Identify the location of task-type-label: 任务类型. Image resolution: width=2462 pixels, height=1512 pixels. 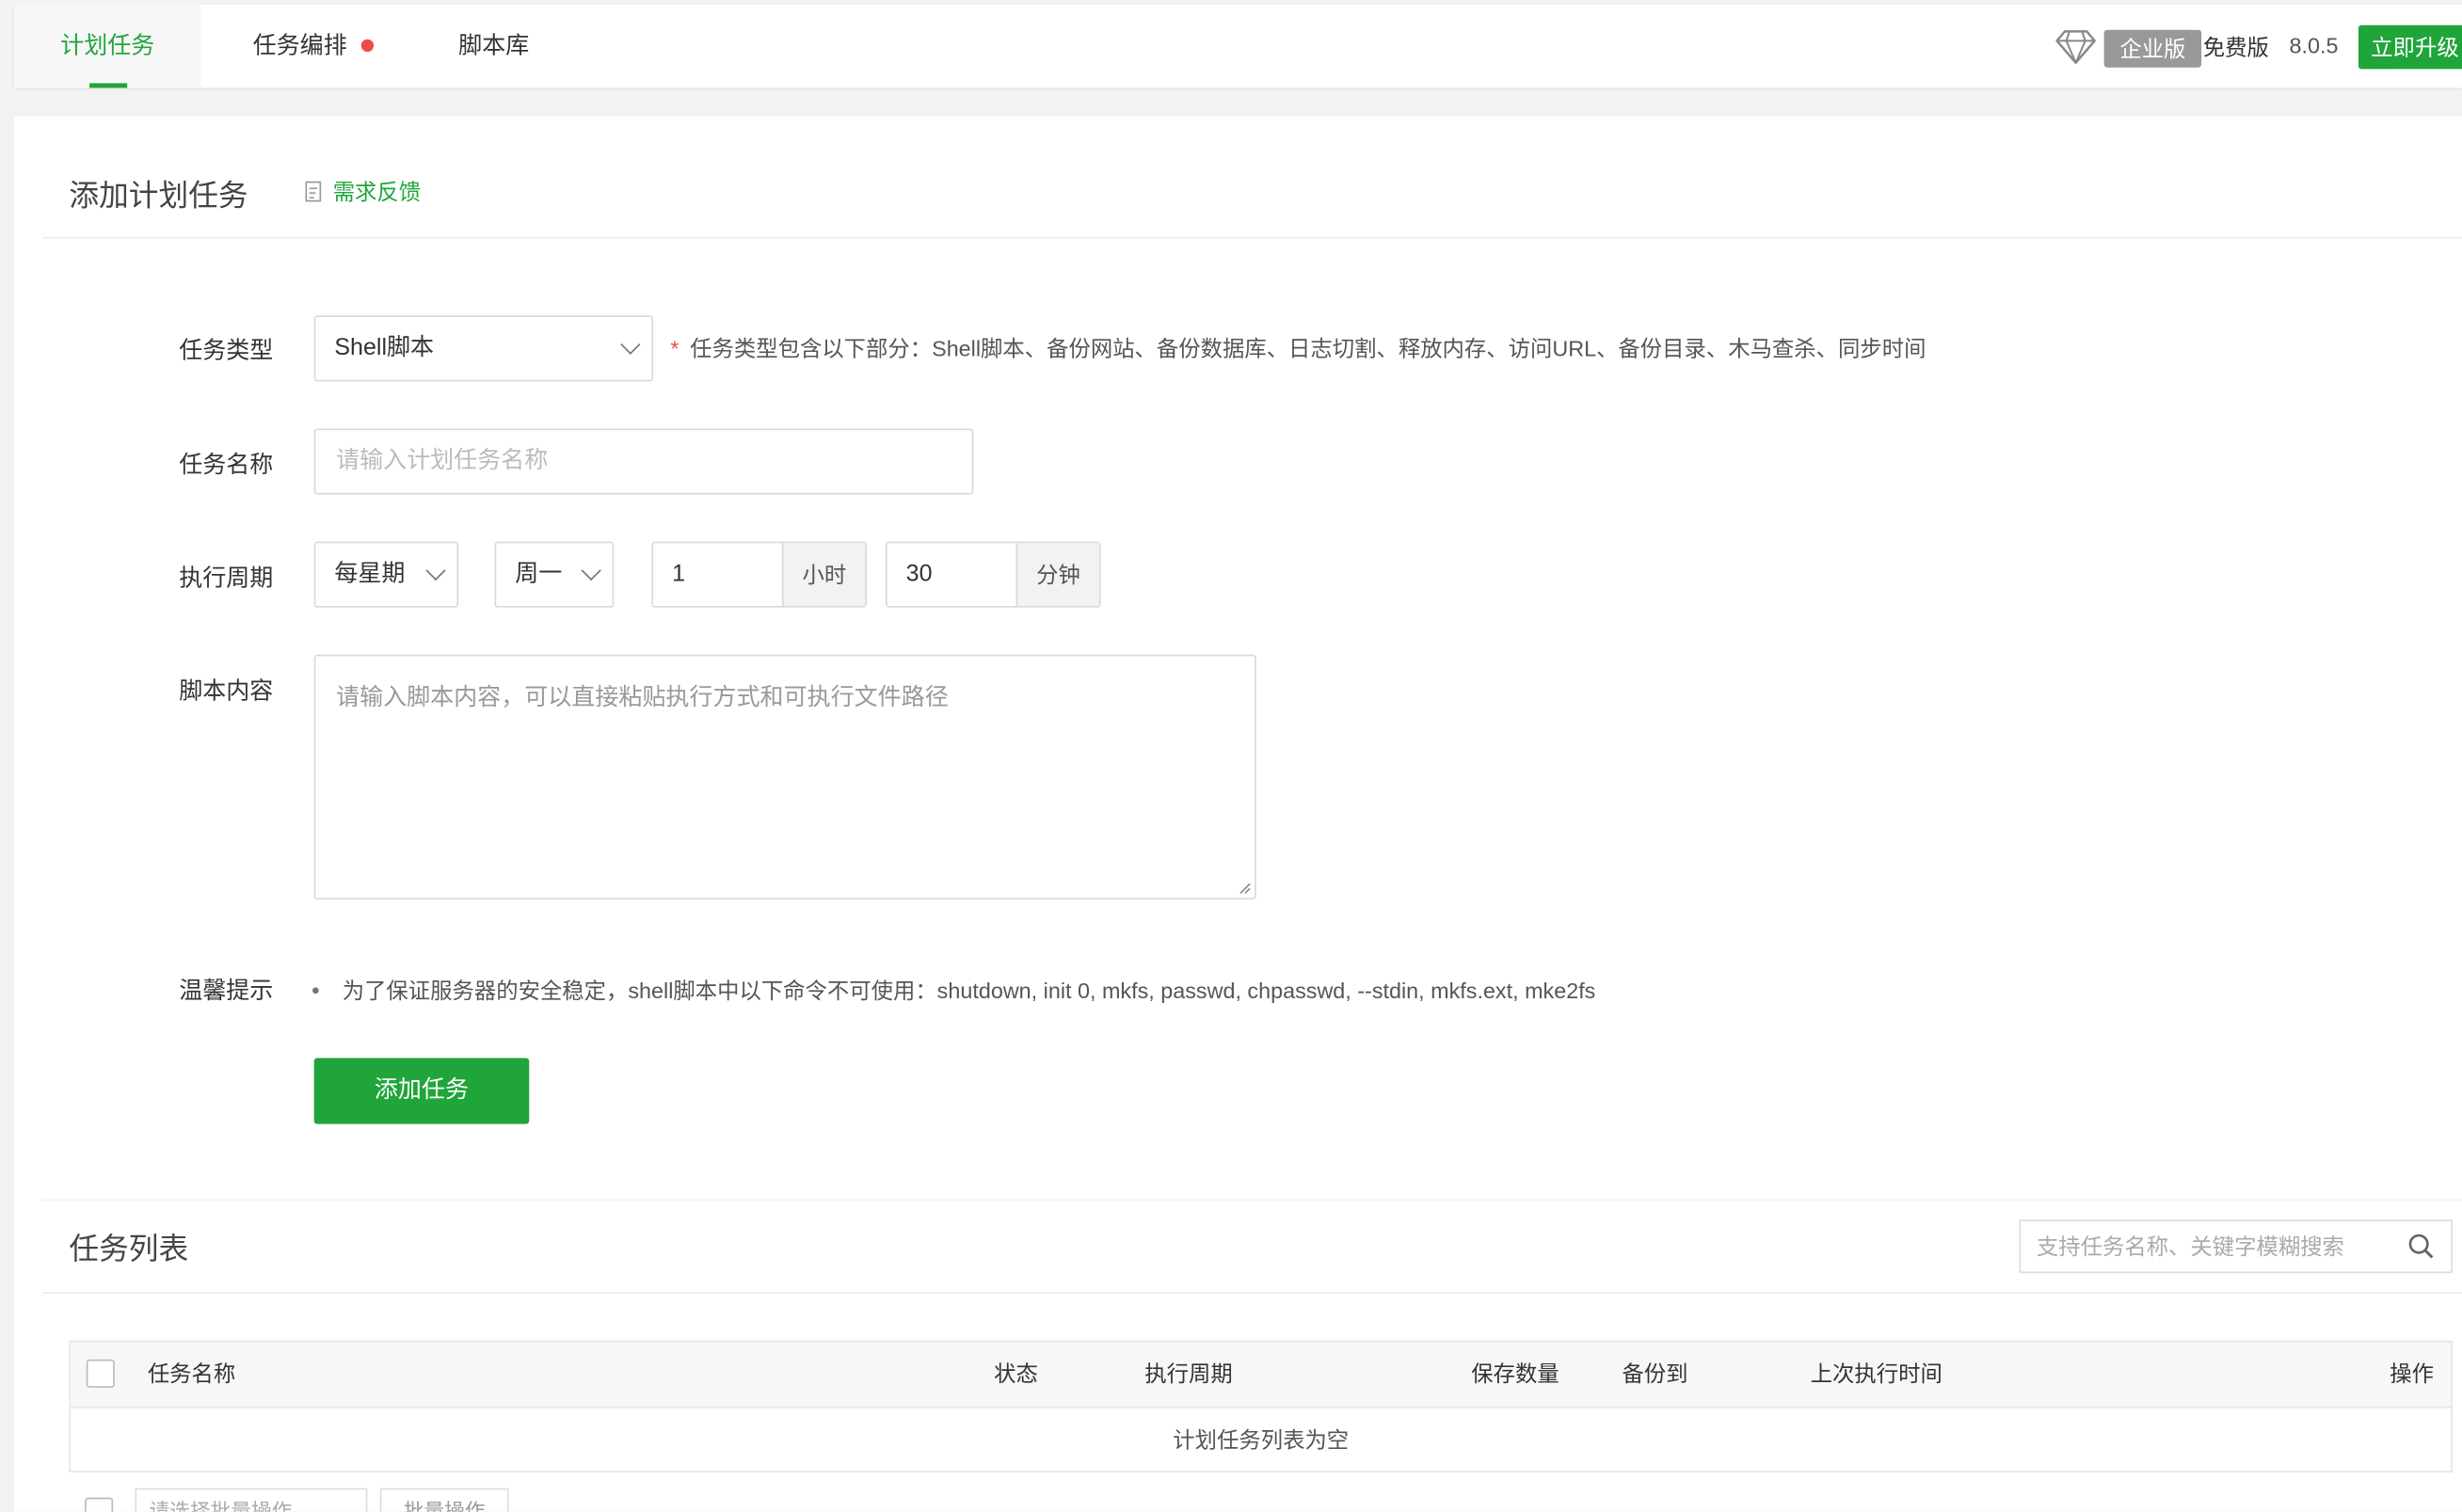
(226, 351).